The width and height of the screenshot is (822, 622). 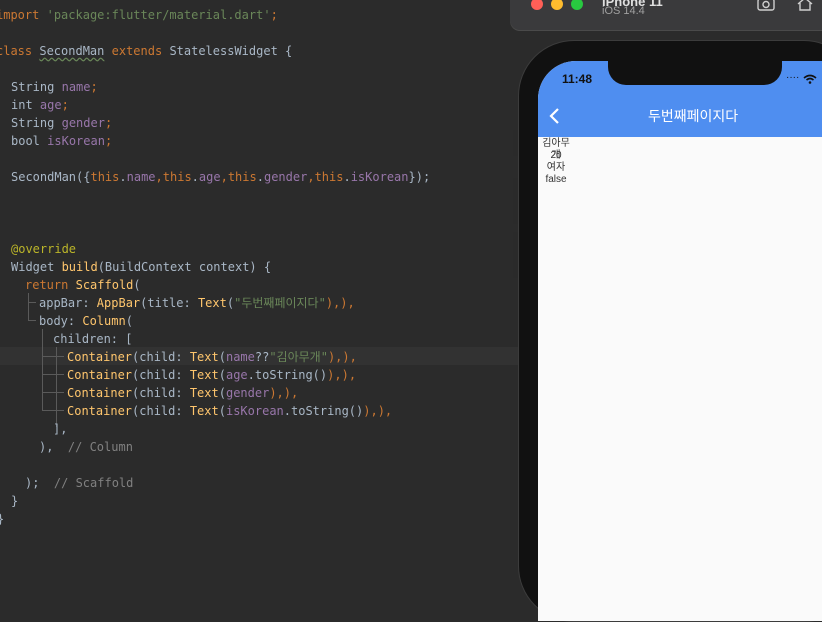 What do you see at coordinates (212, 357) in the screenshot?
I see `code-line-container-name: Container(child: Text(name??"김아무개"),),` at bounding box center [212, 357].